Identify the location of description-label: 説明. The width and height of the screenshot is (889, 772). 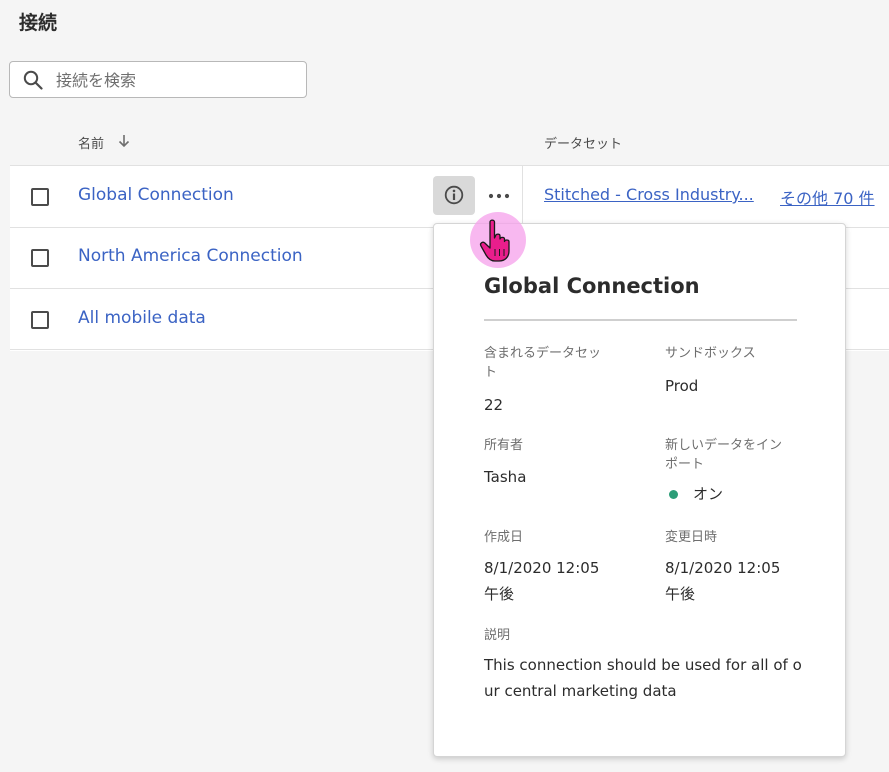
(497, 635).